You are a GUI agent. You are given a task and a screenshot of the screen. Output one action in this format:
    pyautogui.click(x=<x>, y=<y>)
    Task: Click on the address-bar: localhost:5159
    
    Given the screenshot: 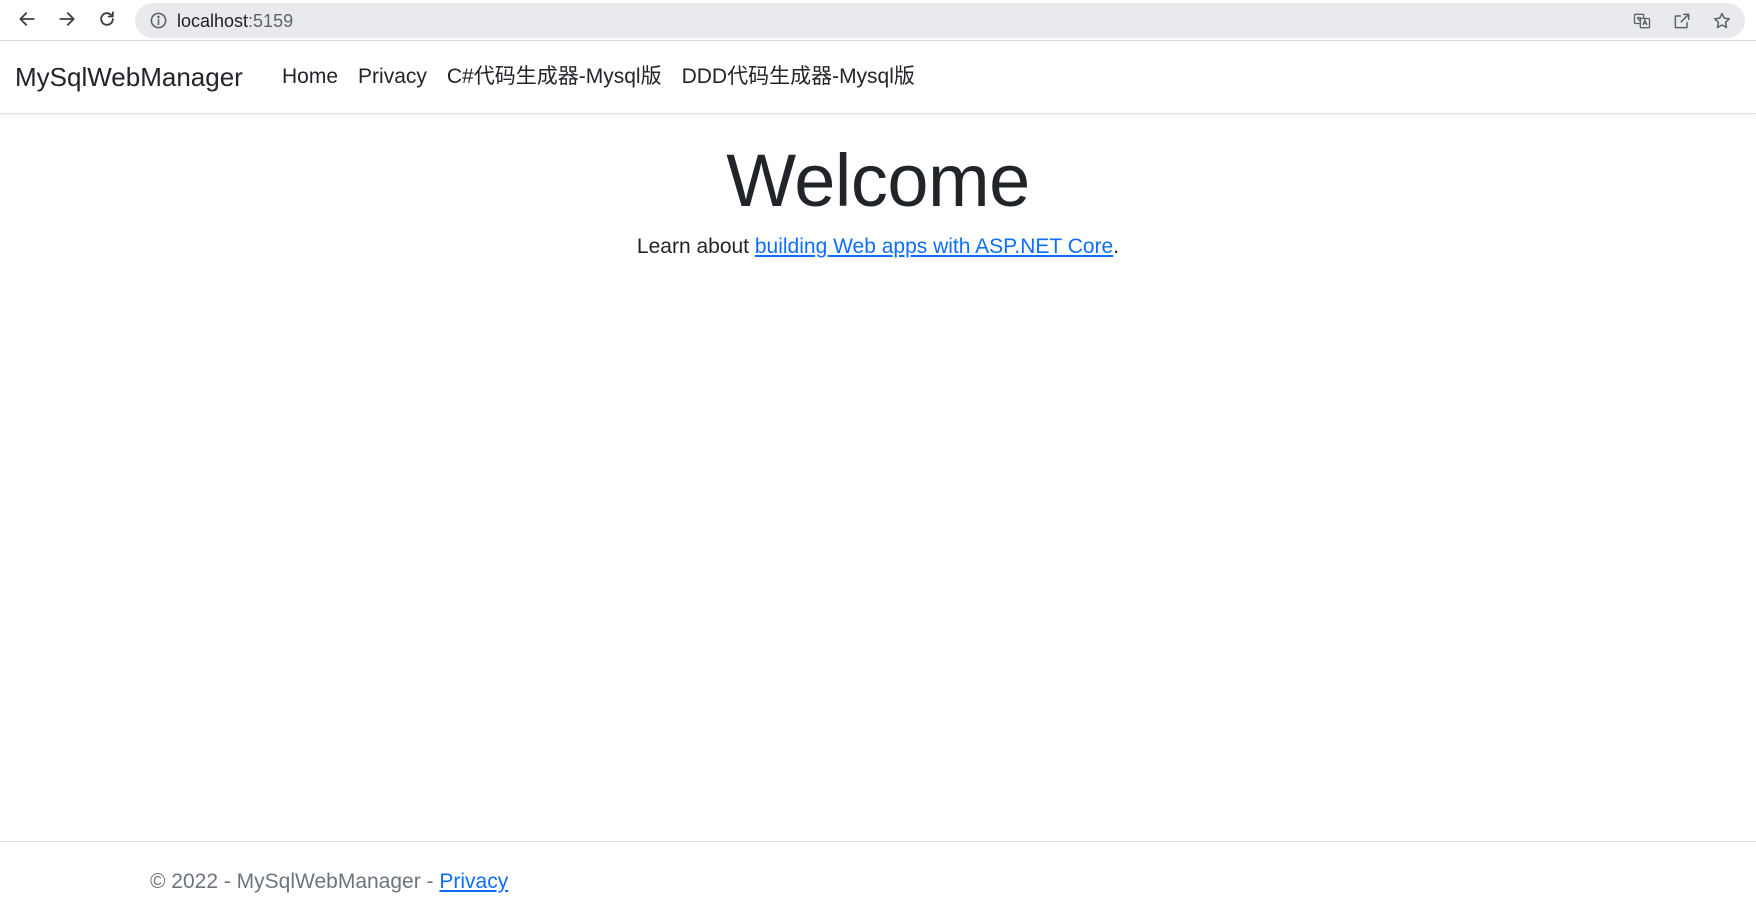 What is the action you would take?
    pyautogui.click(x=940, y=20)
    